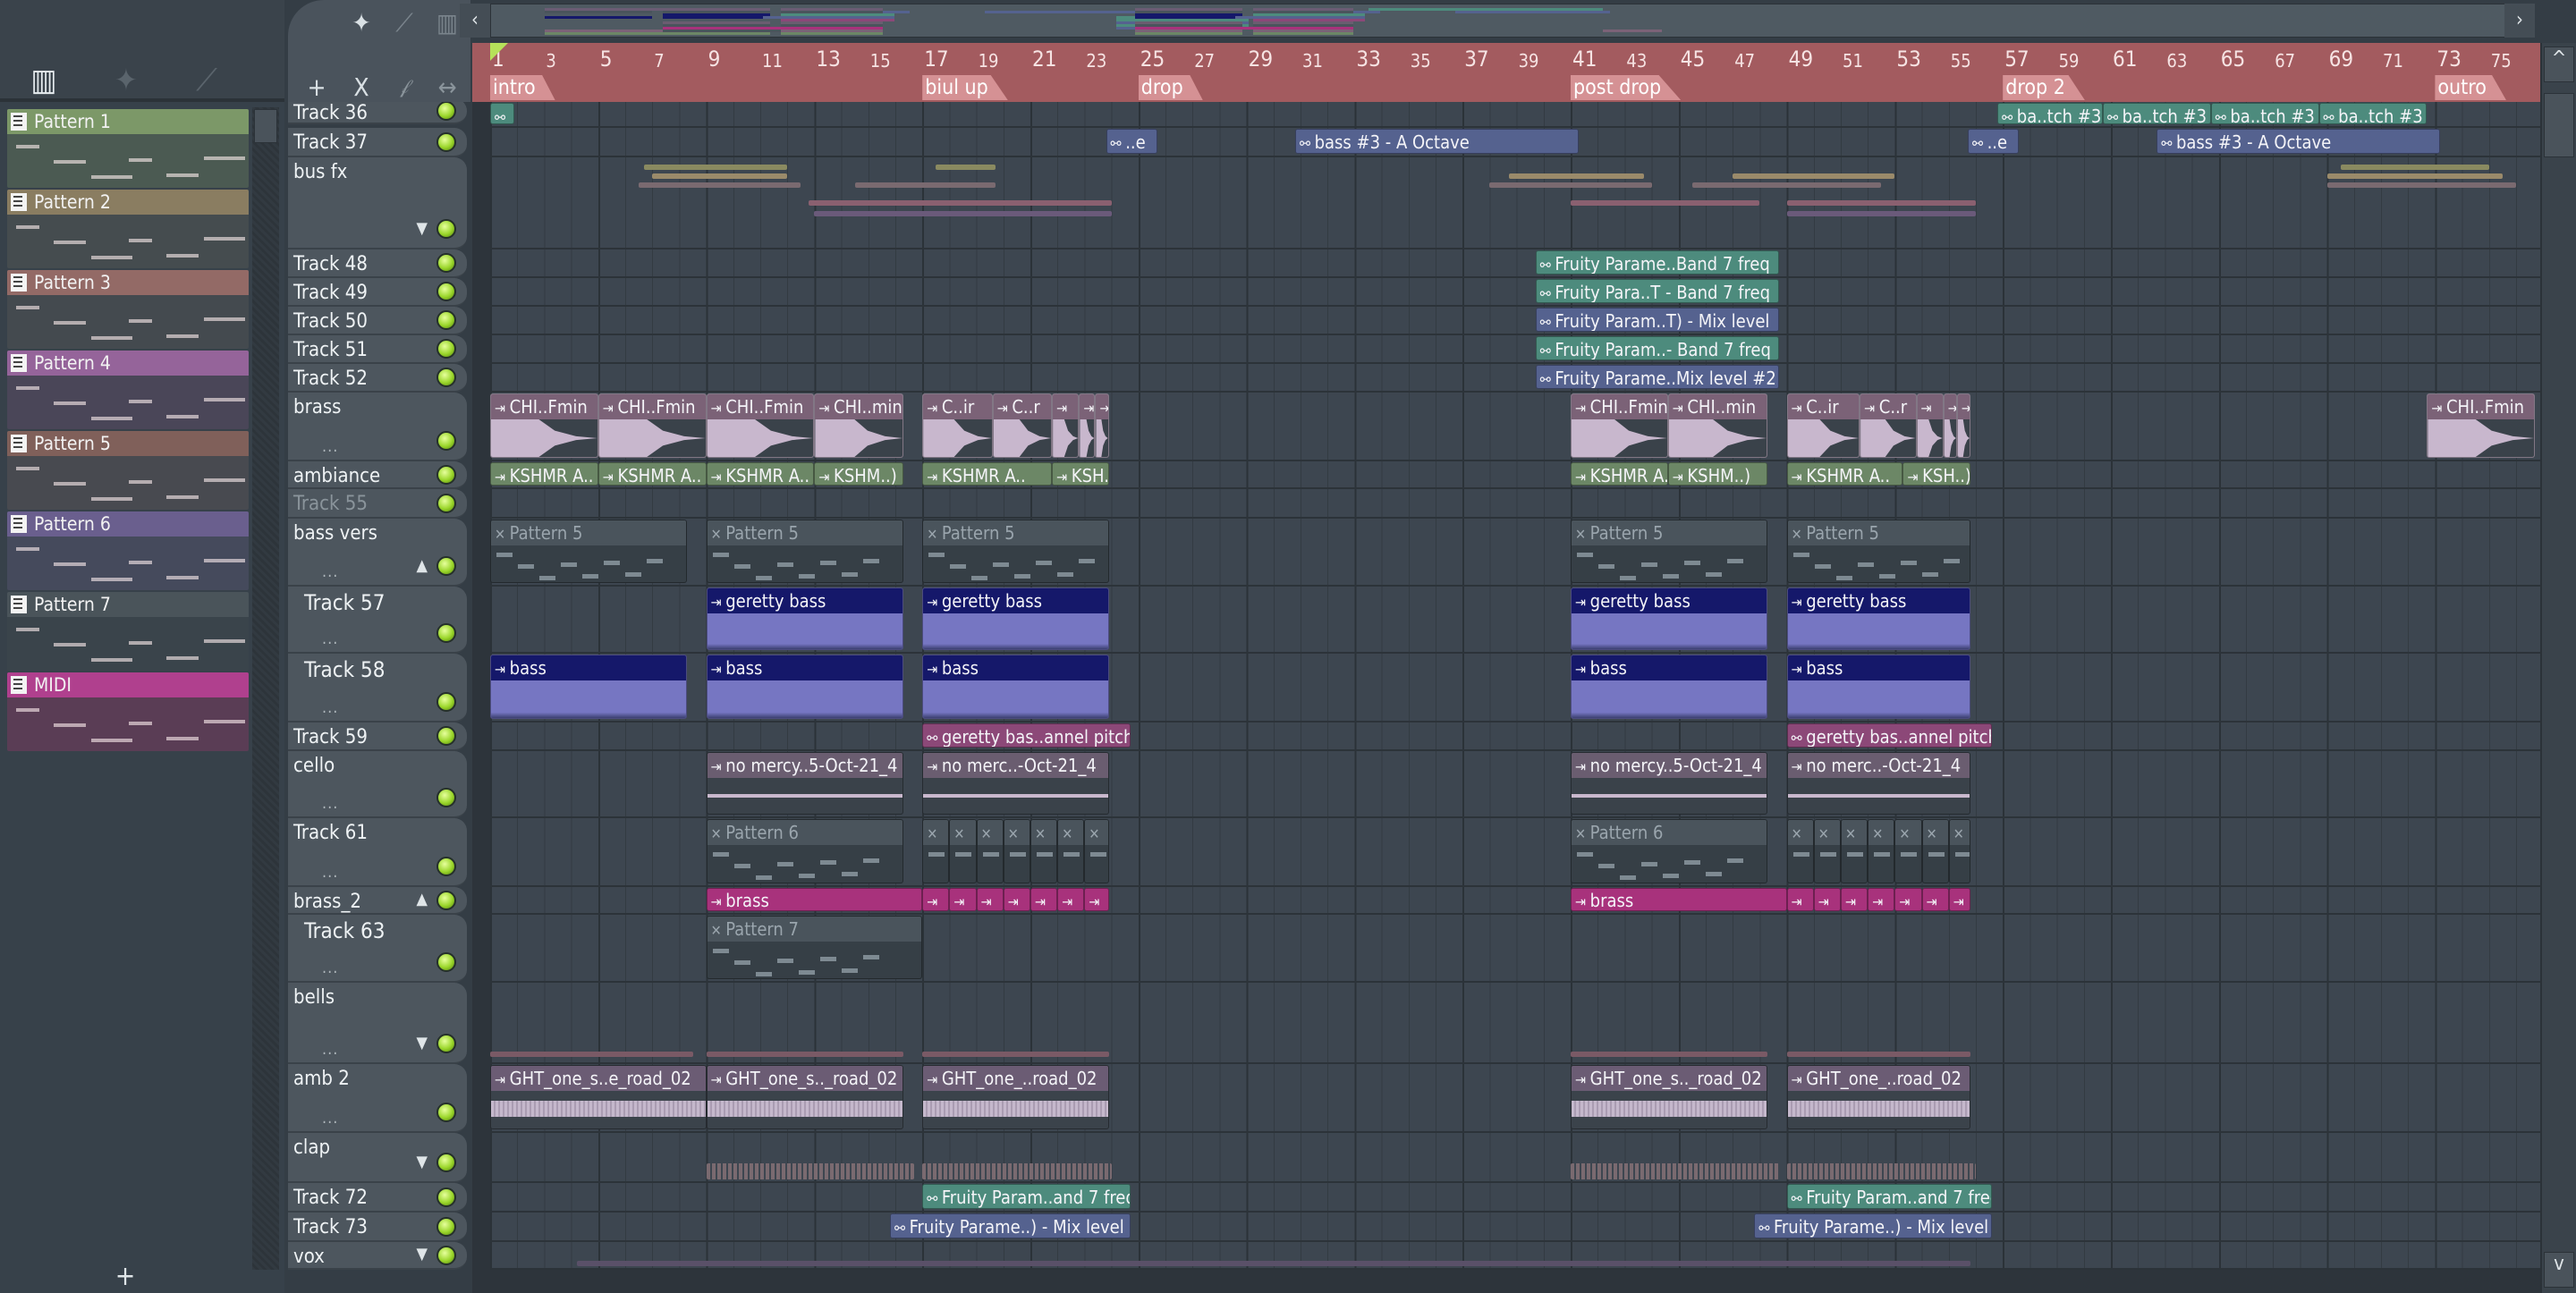  I want to click on clip-cello: ⇥ no merc..-Oct-21_4, so click(1878, 784).